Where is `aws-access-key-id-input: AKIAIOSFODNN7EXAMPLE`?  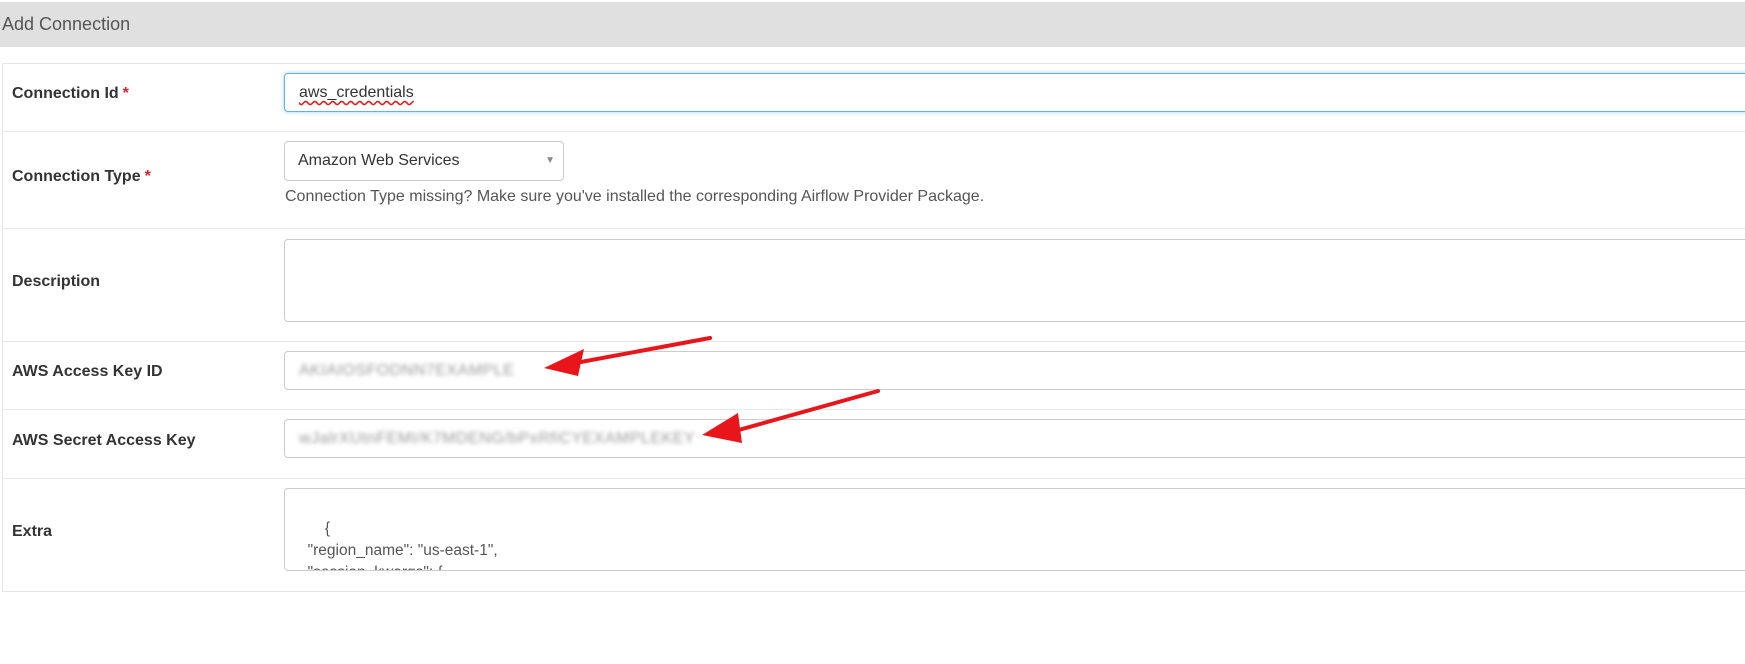
aws-access-key-id-input: AKIAIOSFODNN7EXAMPLE is located at coordinates (1014, 370).